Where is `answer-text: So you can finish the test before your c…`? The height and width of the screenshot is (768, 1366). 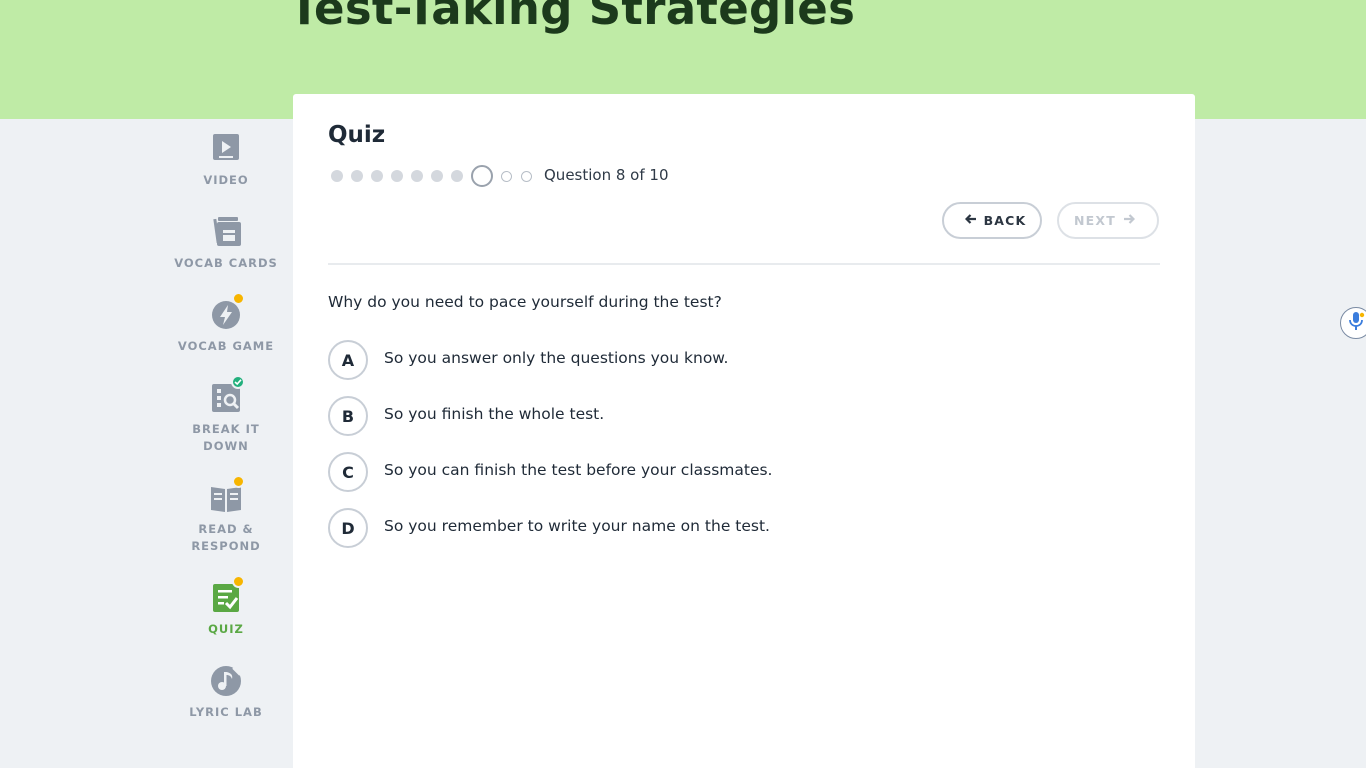 answer-text: So you can finish the test before your c… is located at coordinates (578, 470).